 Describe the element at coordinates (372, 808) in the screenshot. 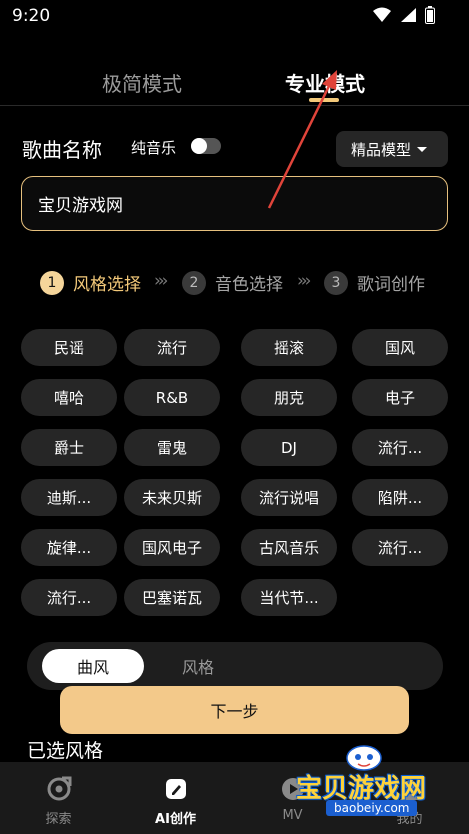

I see `watermark-url: baobeiy.com` at that location.